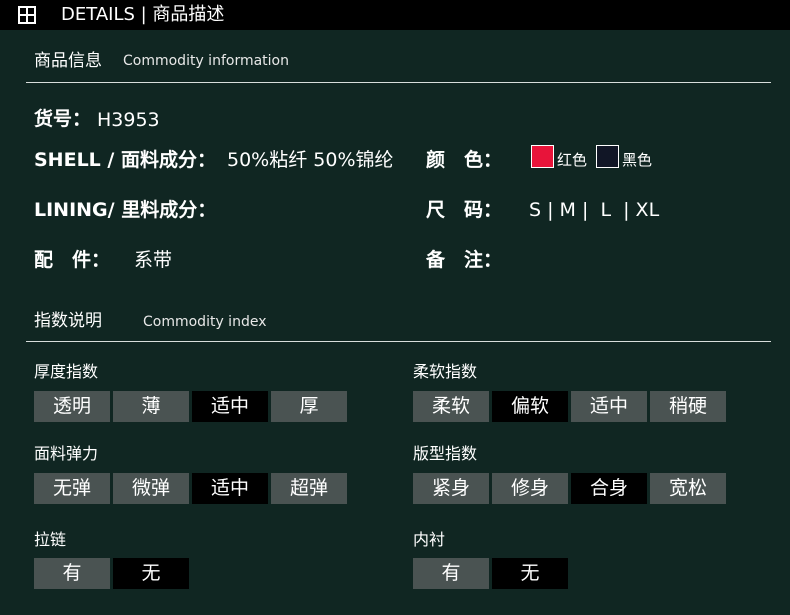 This screenshot has height=615, width=790. I want to click on color-name: 黑色, so click(637, 160).